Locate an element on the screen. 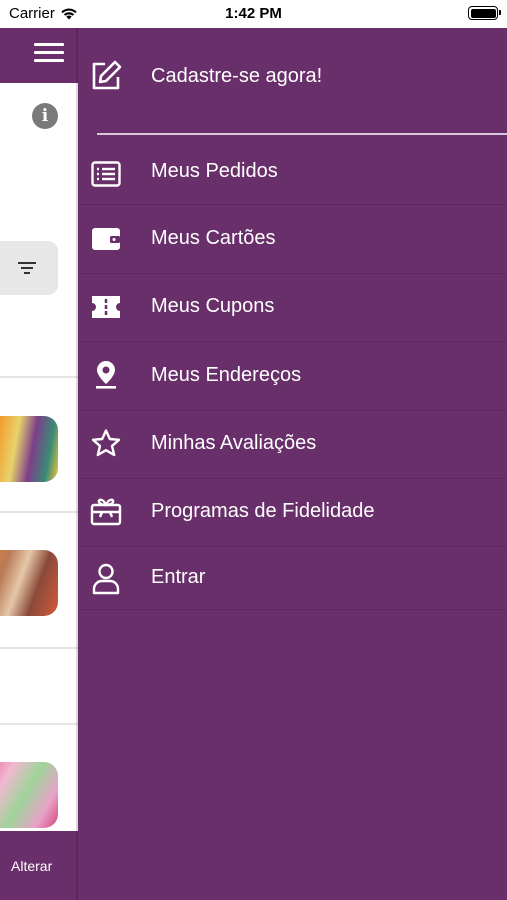  wallet-icon is located at coordinates (106, 239).